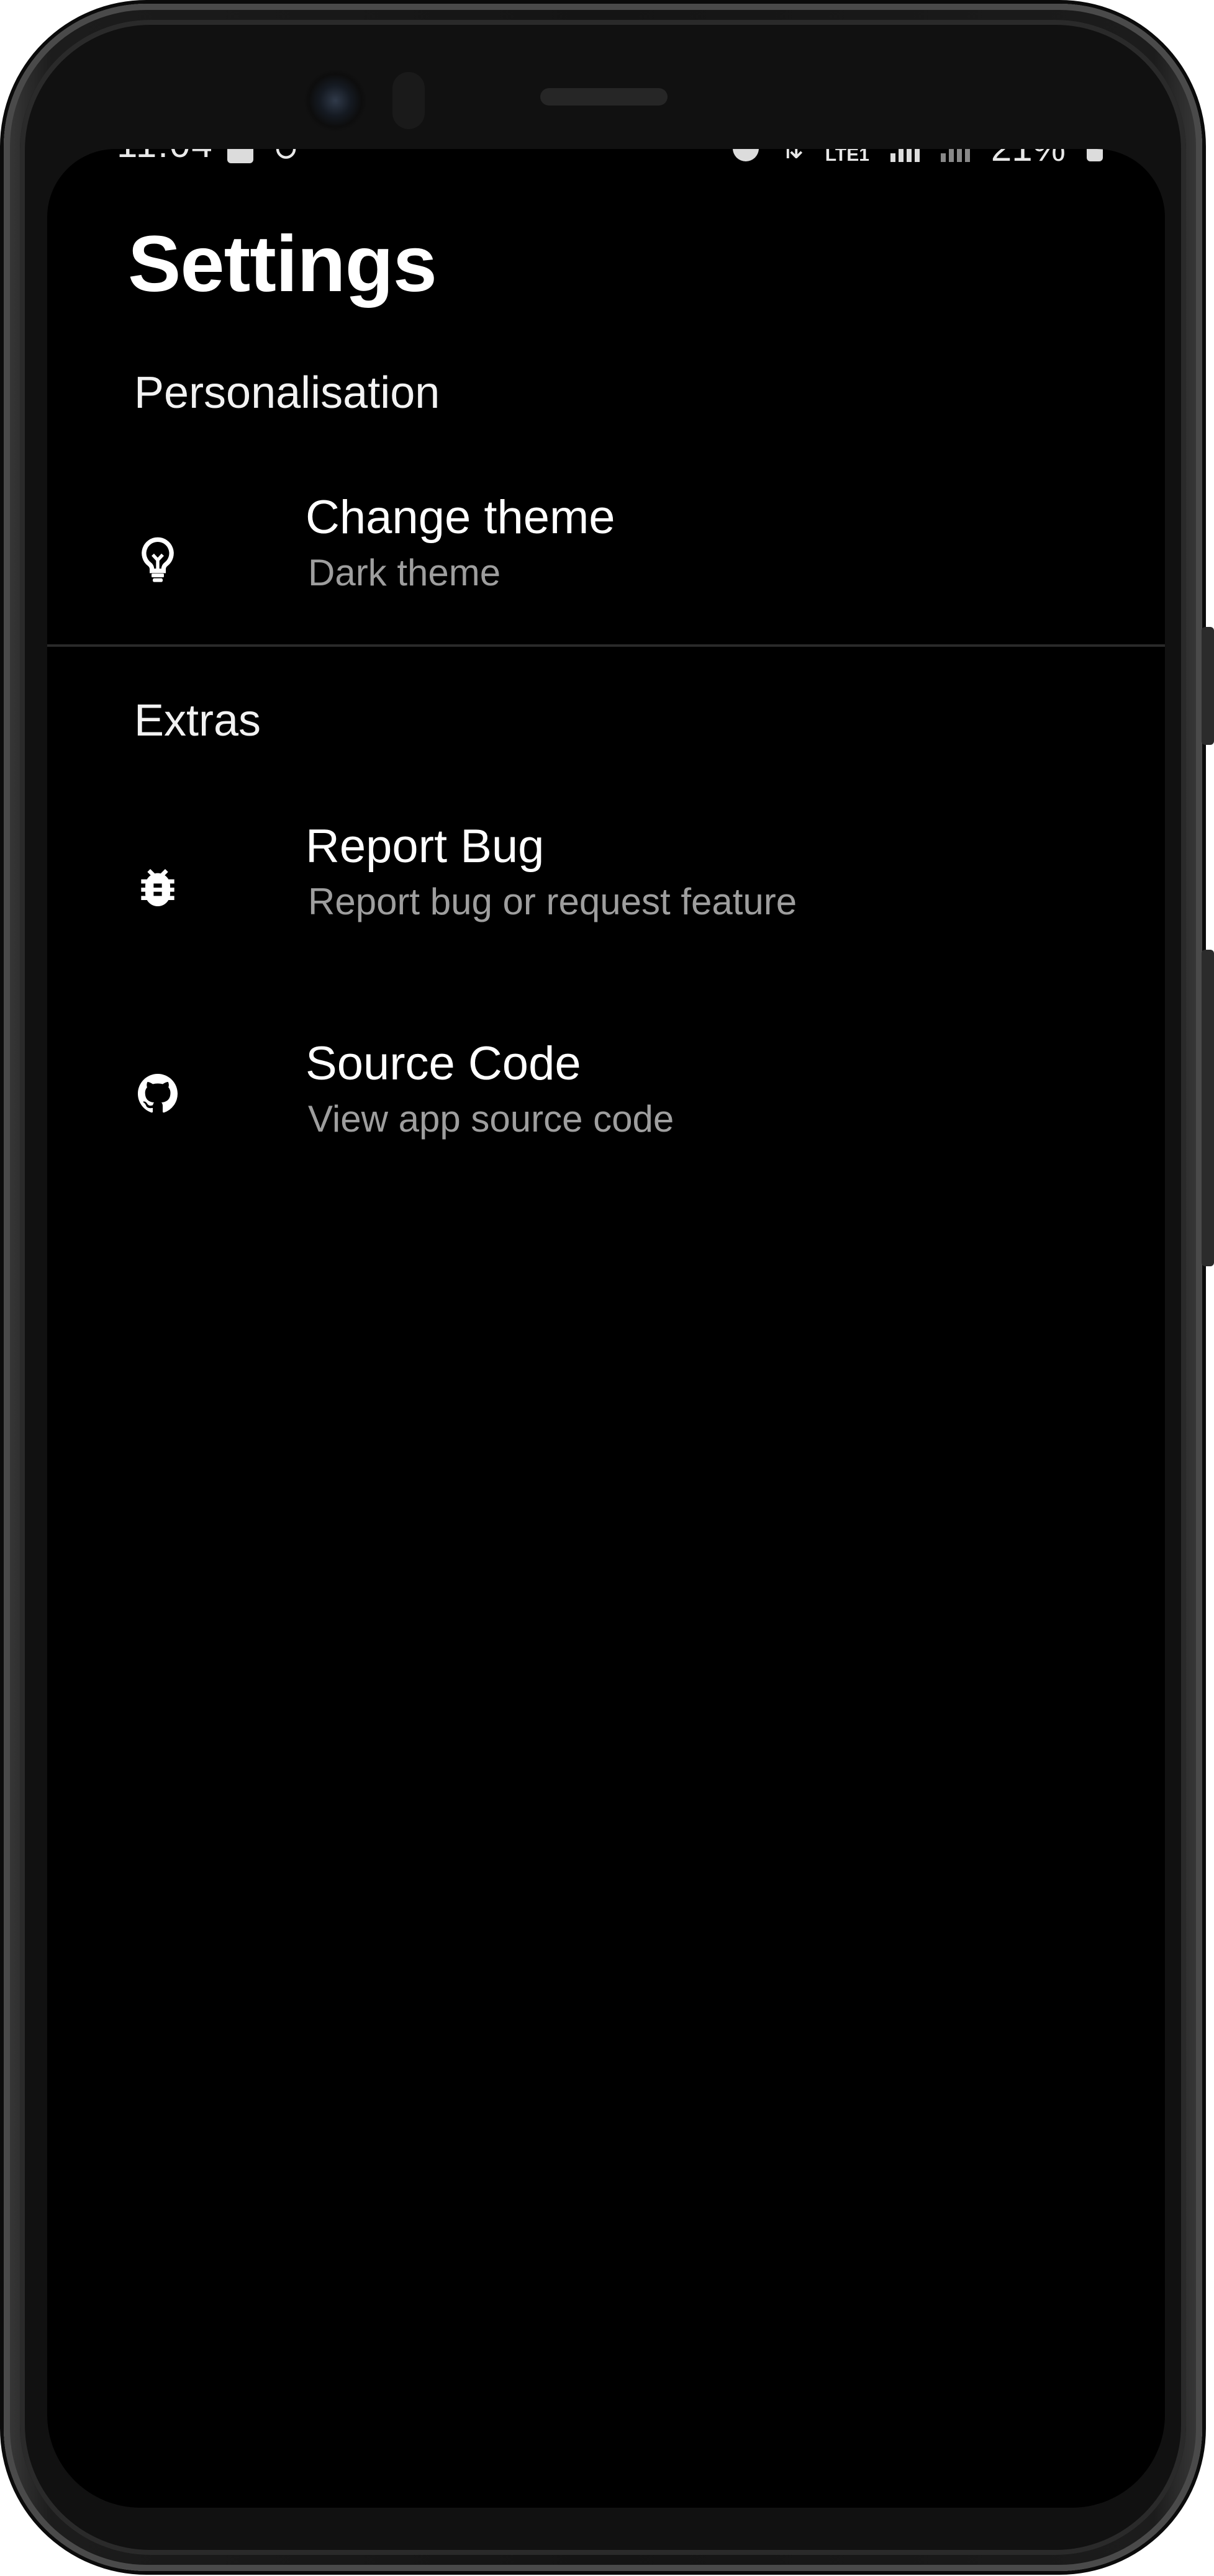 The image size is (1214, 2576). Describe the element at coordinates (606, 546) in the screenshot. I see `settings-item-change-theme: Change theme Dark theme` at that location.